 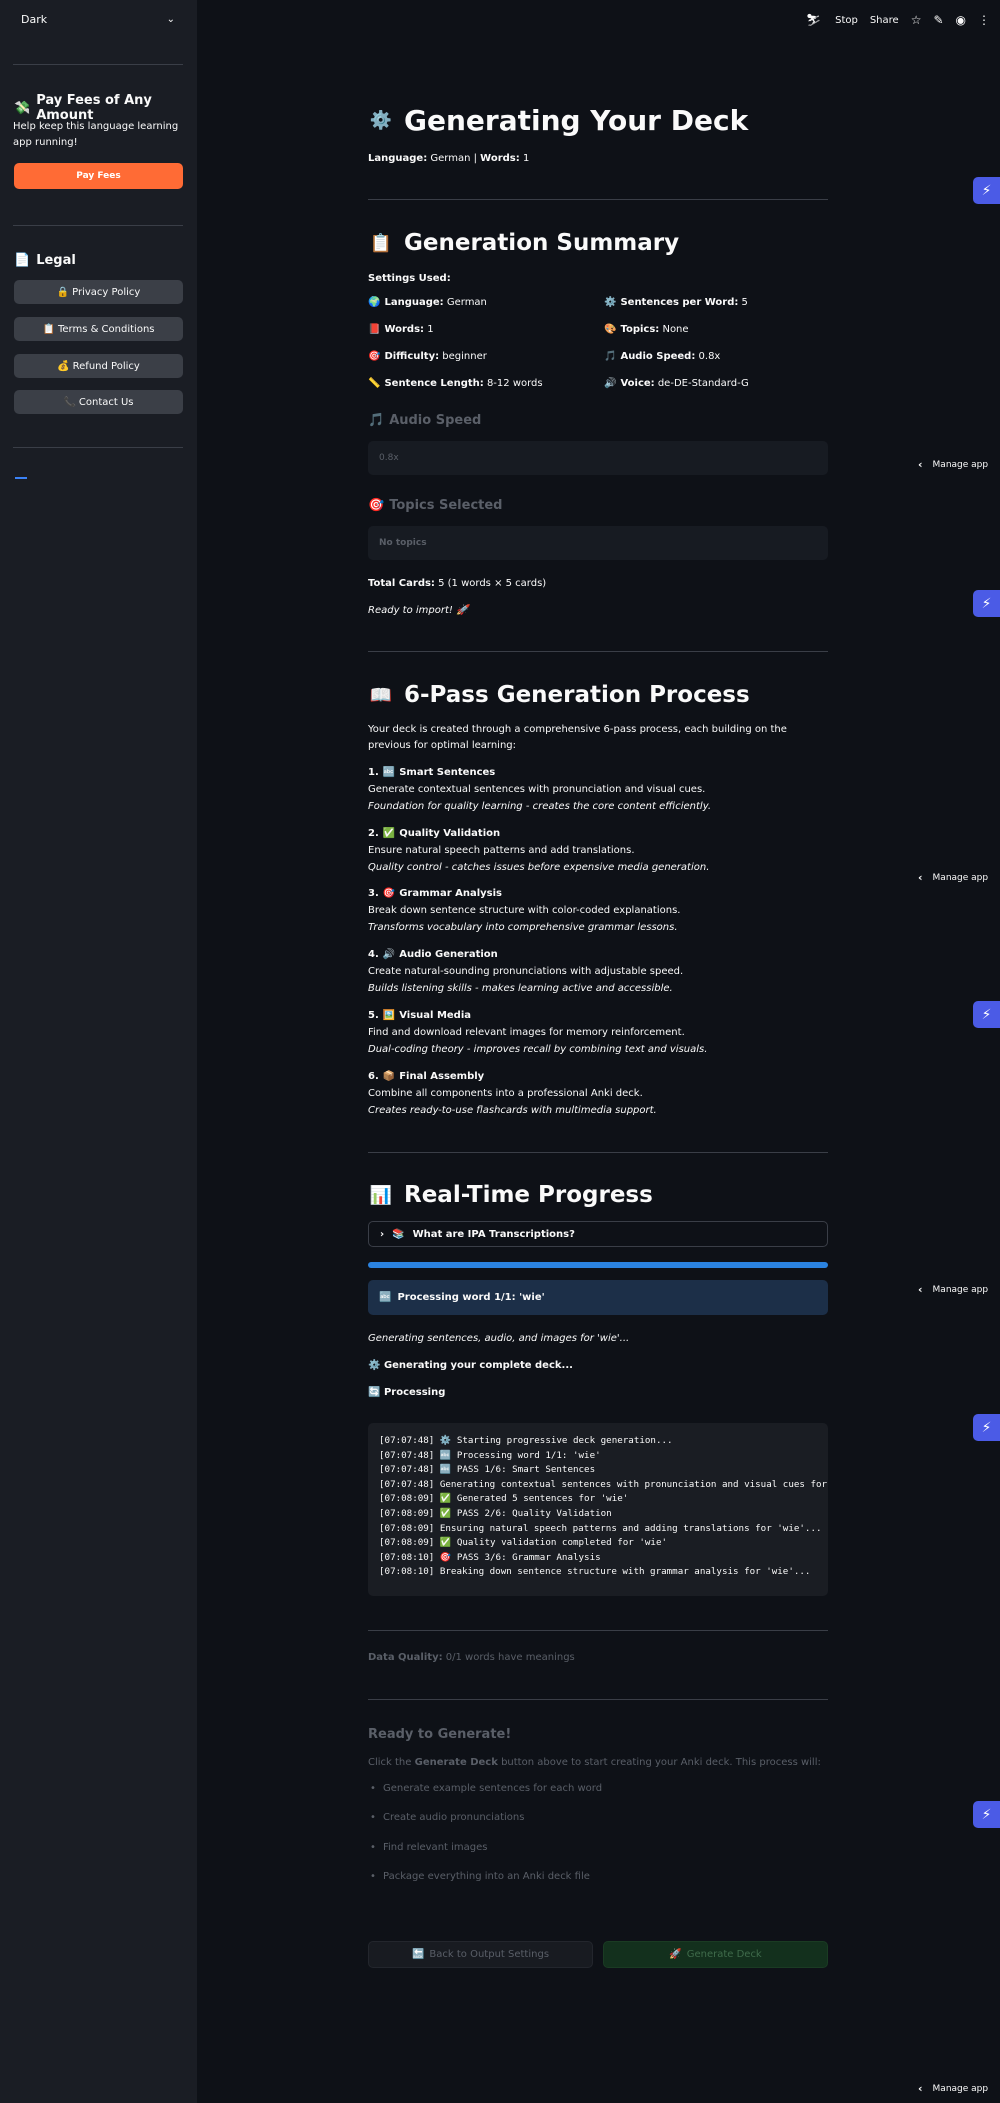 What do you see at coordinates (490, 1557) in the screenshot?
I see `log-line: [07:08:10] 🎯 PASS 3/6: Grammar Analysis` at bounding box center [490, 1557].